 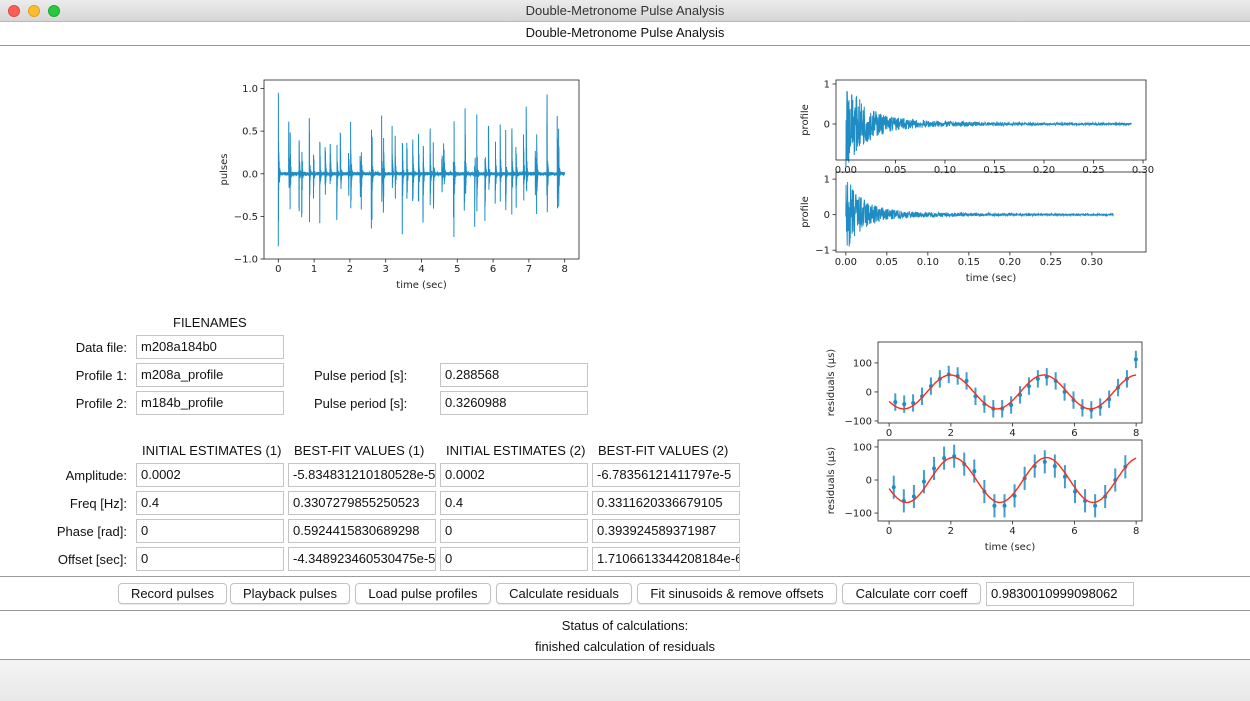 What do you see at coordinates (666, 475) in the screenshot?
I see `fit-value-field: -6.78356121411797e-5` at bounding box center [666, 475].